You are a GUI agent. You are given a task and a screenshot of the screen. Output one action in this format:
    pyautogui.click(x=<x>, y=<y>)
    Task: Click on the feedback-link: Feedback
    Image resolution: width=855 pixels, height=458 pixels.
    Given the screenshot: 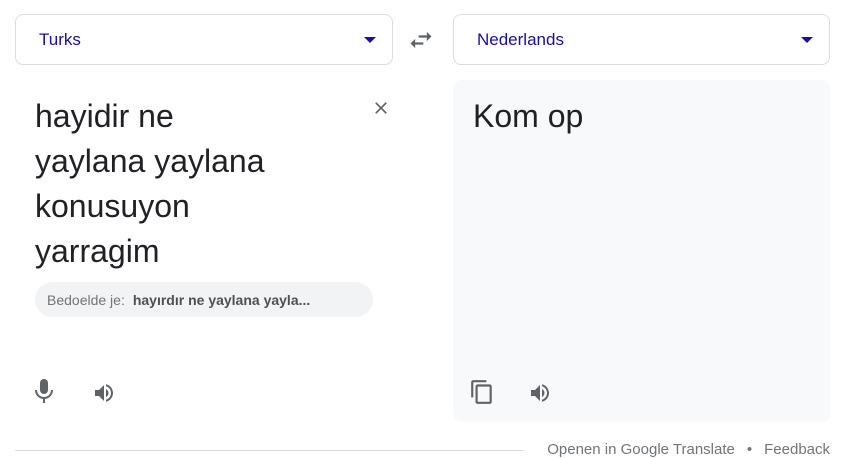 What is the action you would take?
    pyautogui.click(x=797, y=449)
    